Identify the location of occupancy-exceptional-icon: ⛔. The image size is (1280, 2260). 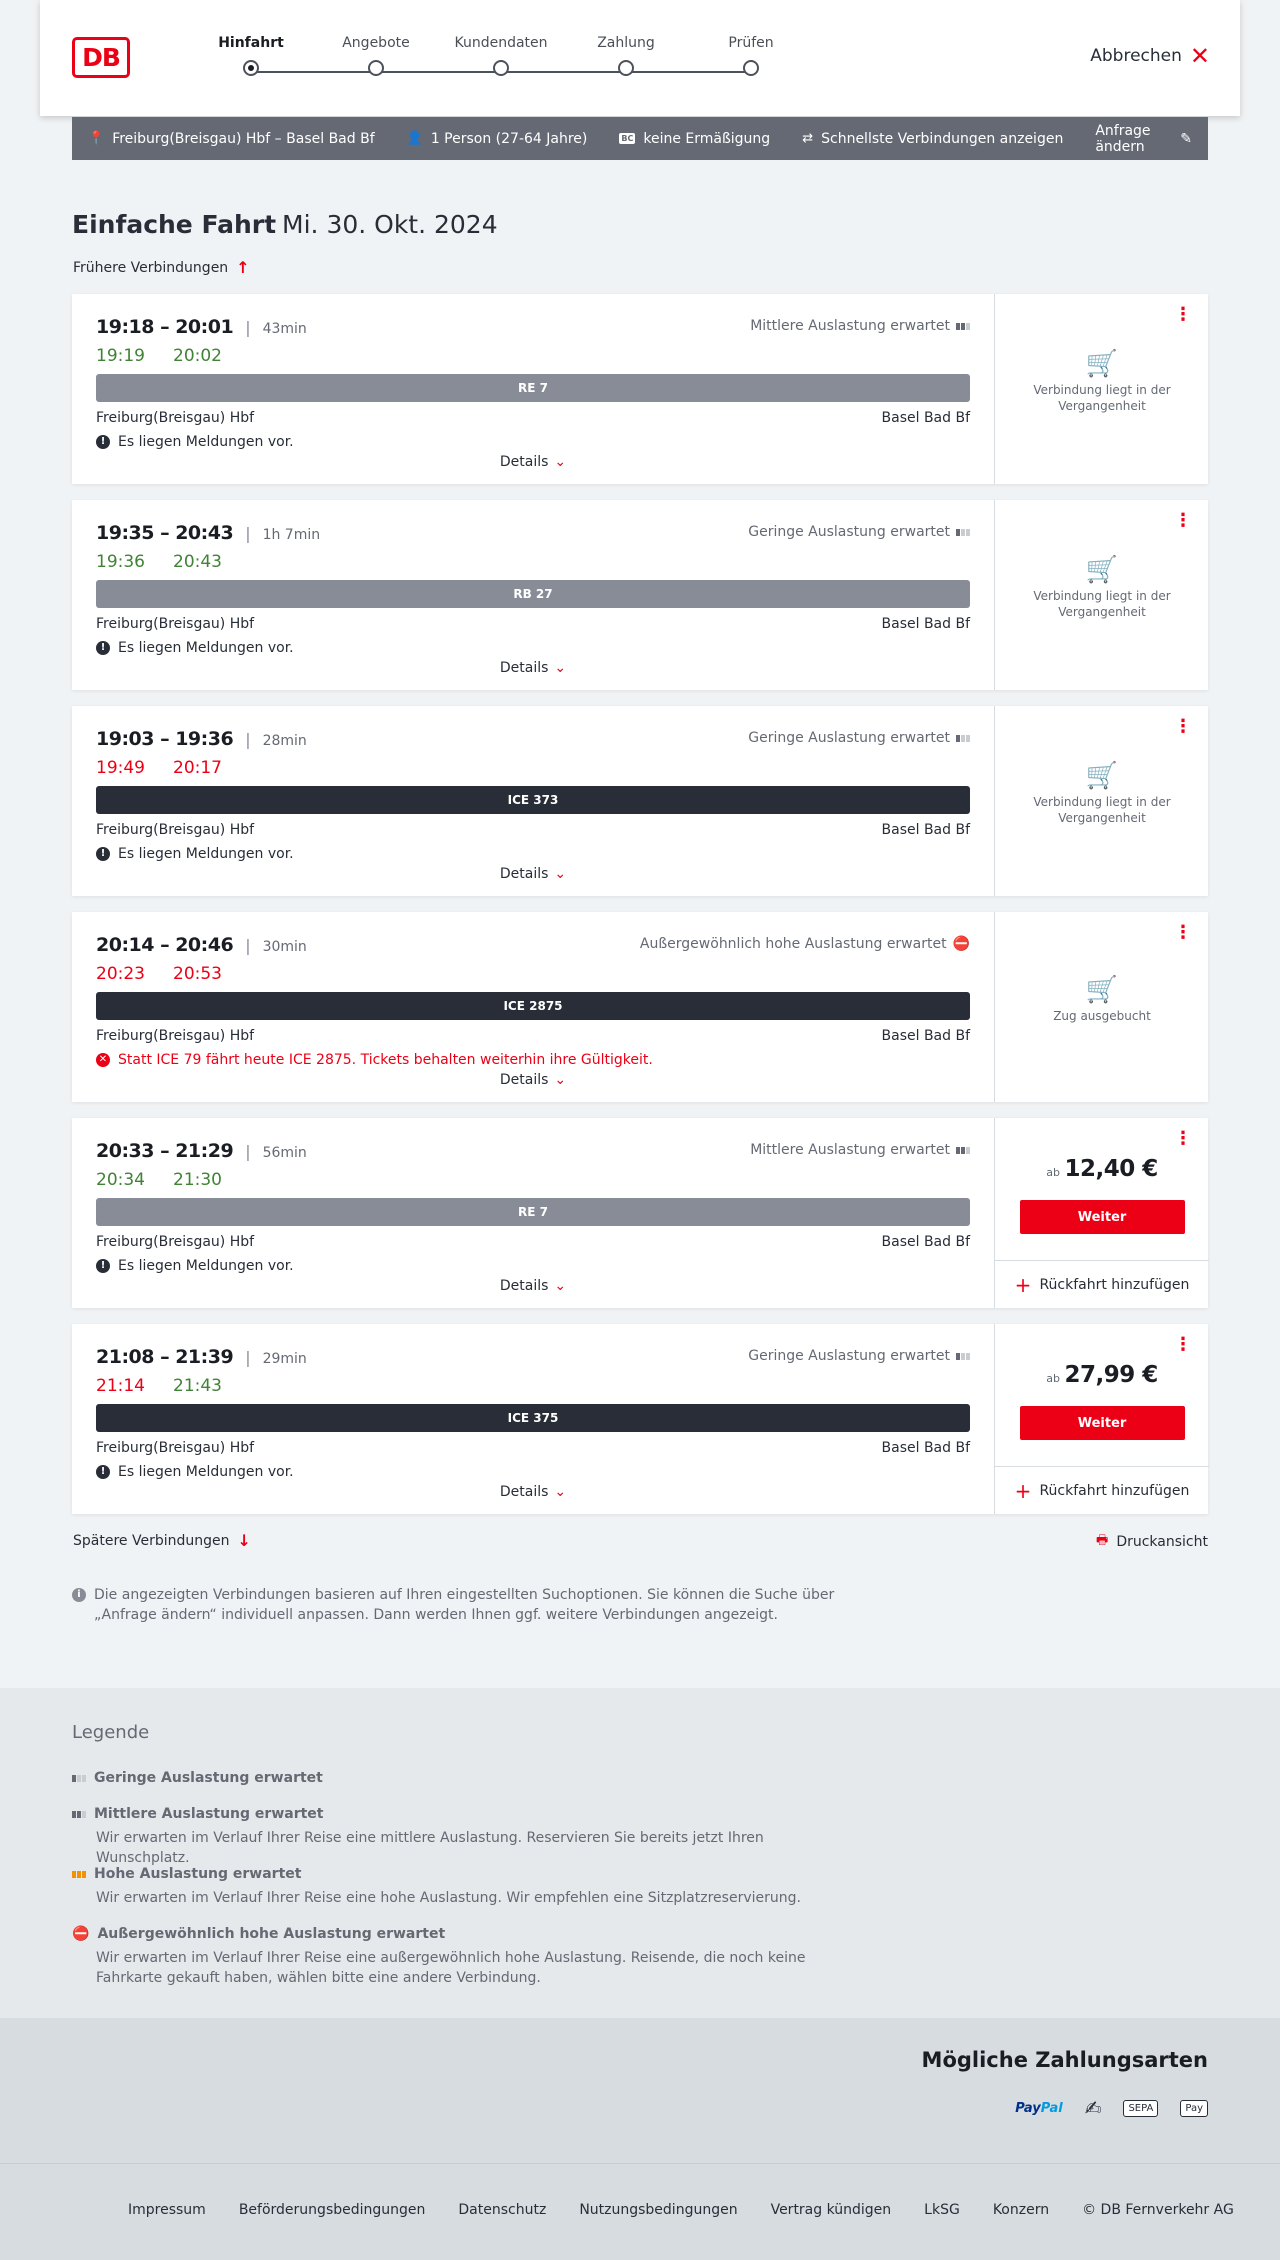
(81, 1934).